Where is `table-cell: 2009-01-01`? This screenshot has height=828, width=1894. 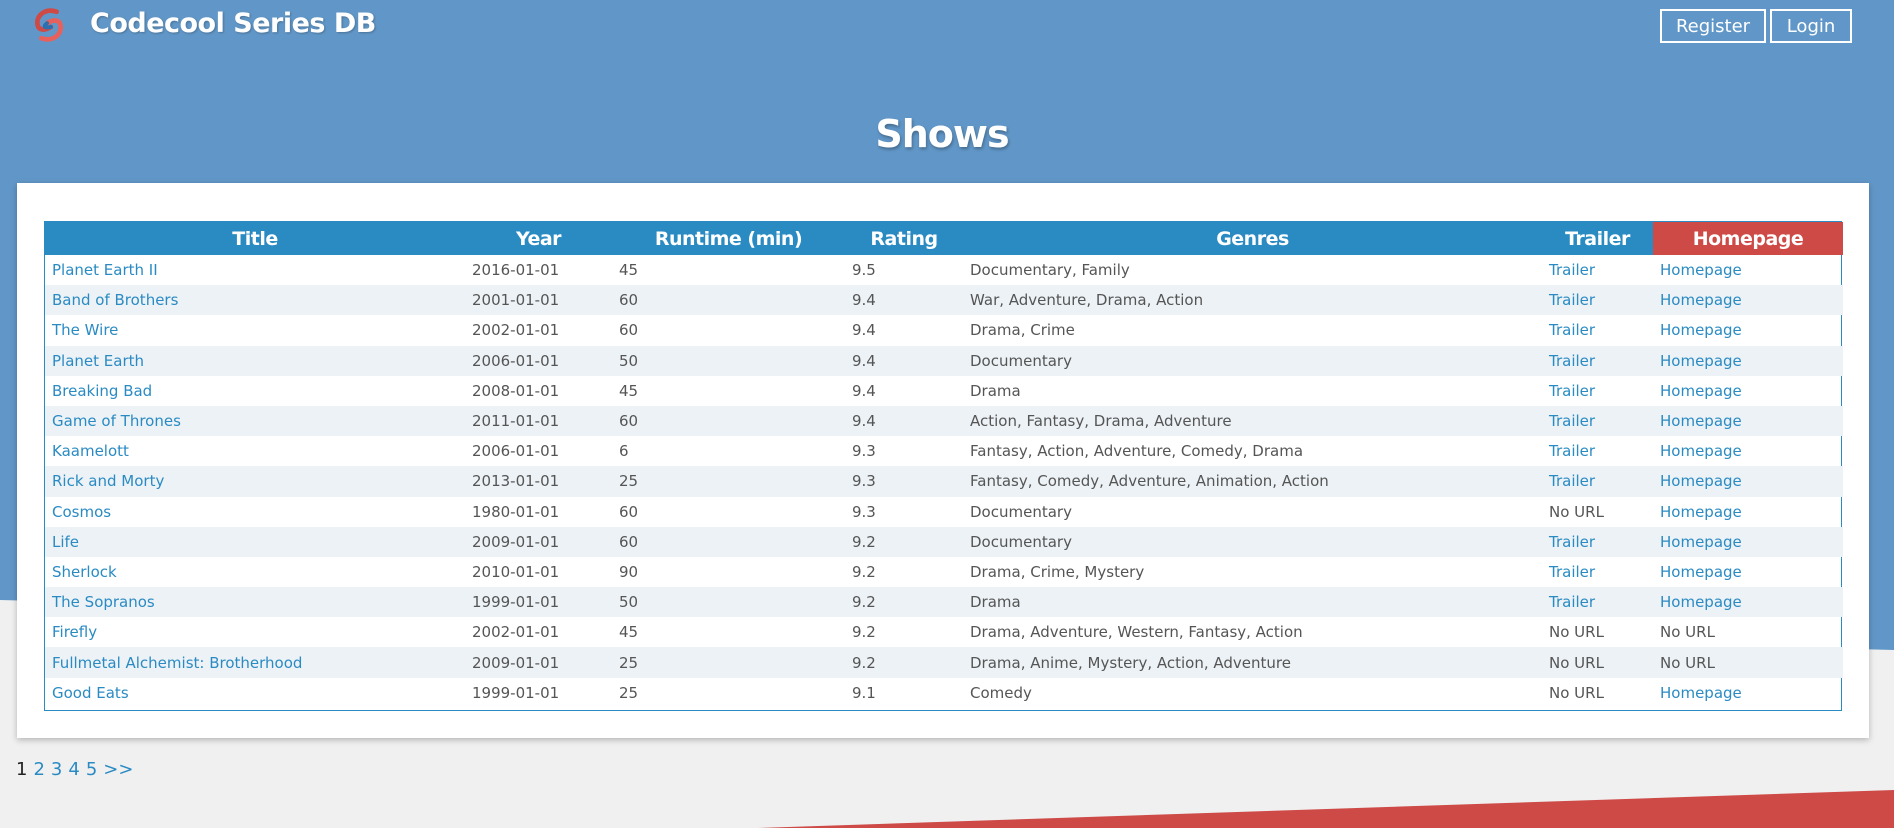
table-cell: 2009-01-01 is located at coordinates (538, 662).